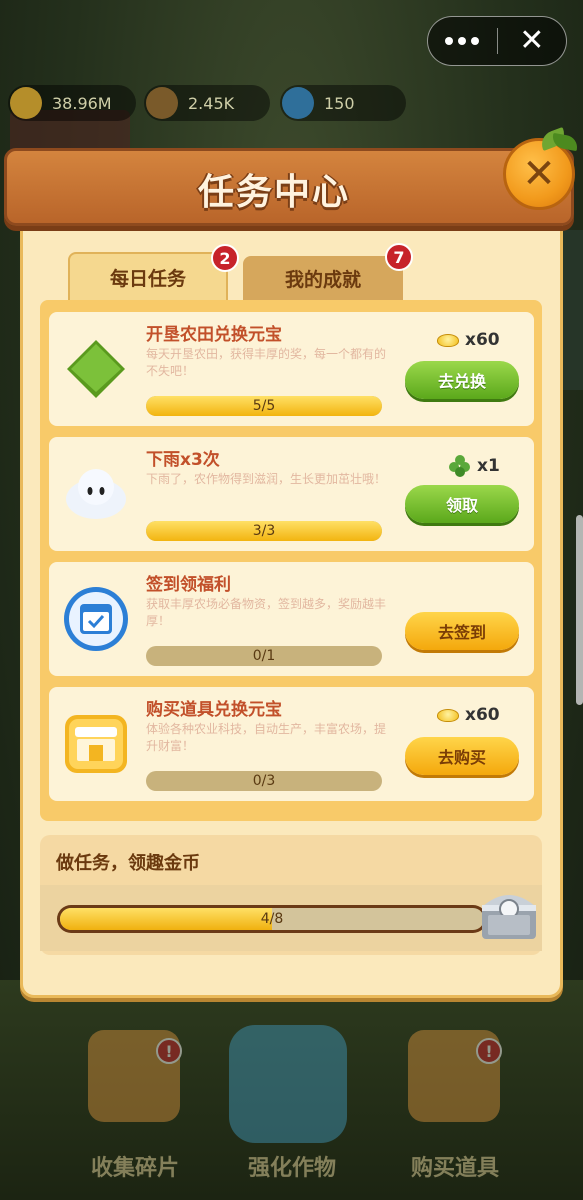 Image resolution: width=583 pixels, height=1200 pixels. I want to click on farmland-icon, so click(96, 369).